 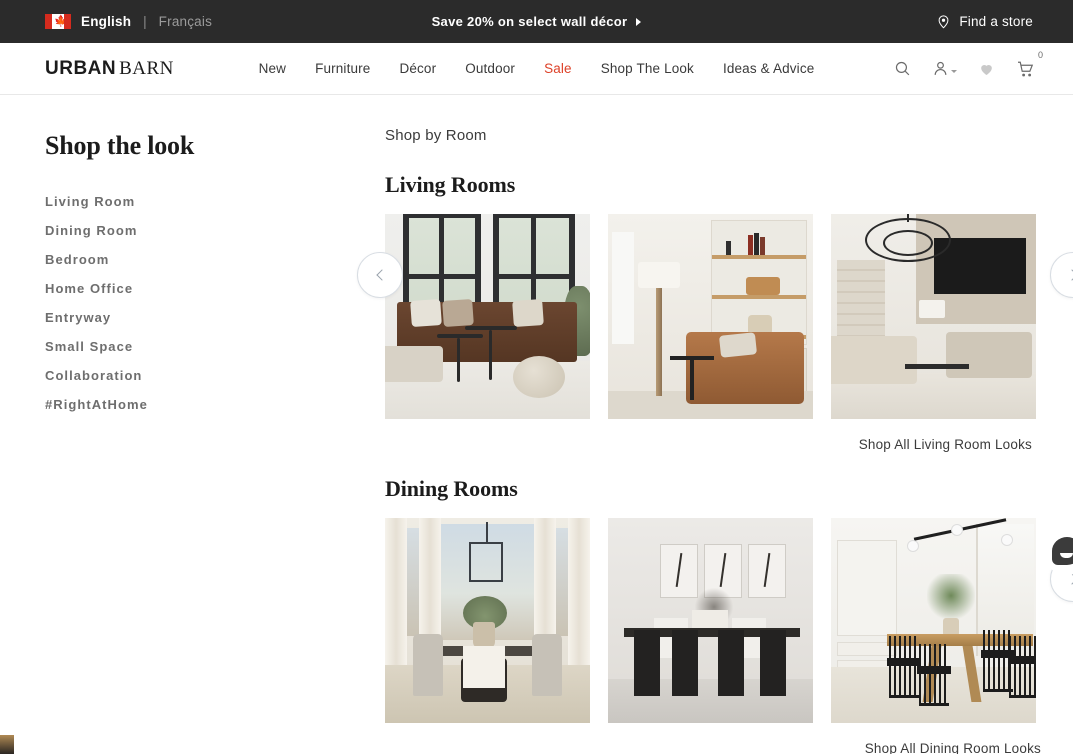 I want to click on nav-item-sale: Sale, so click(x=558, y=68).